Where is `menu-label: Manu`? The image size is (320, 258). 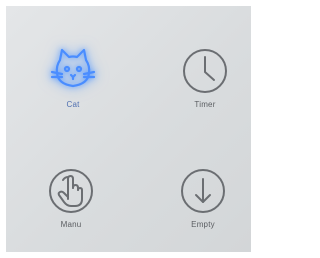
menu-label: Manu is located at coordinates (71, 224).